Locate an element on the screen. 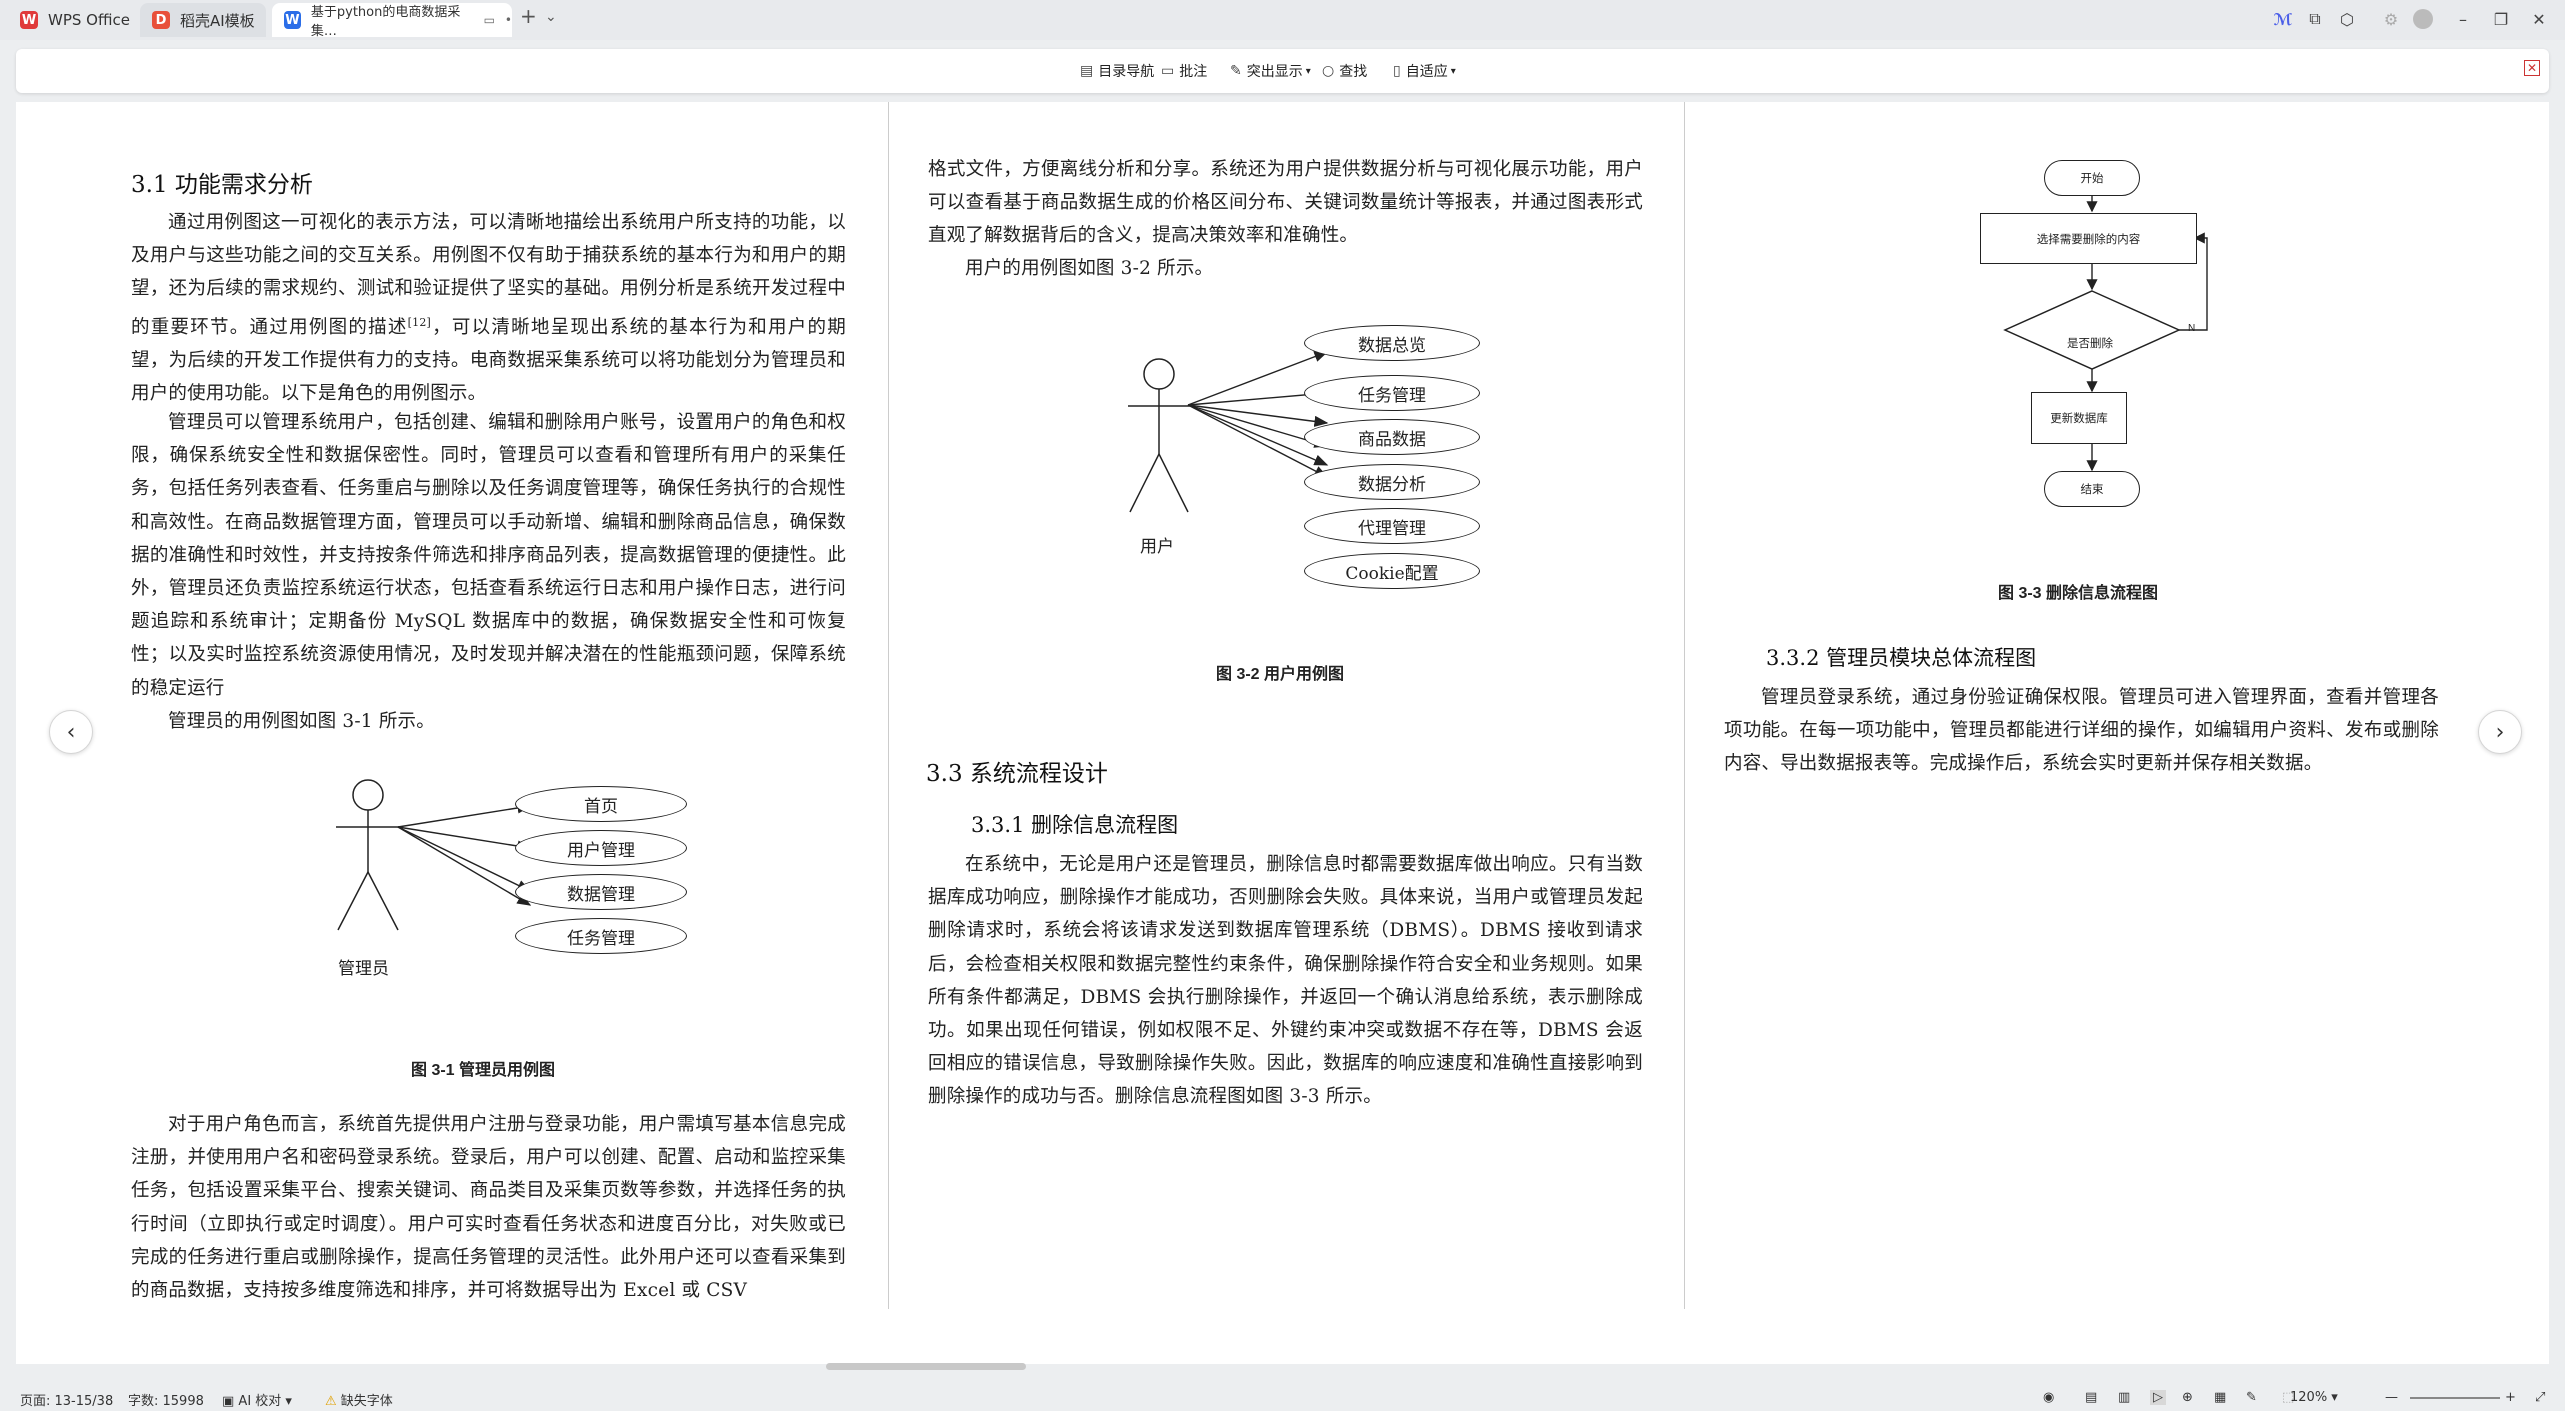  next-page-button: › is located at coordinates (2500, 732).